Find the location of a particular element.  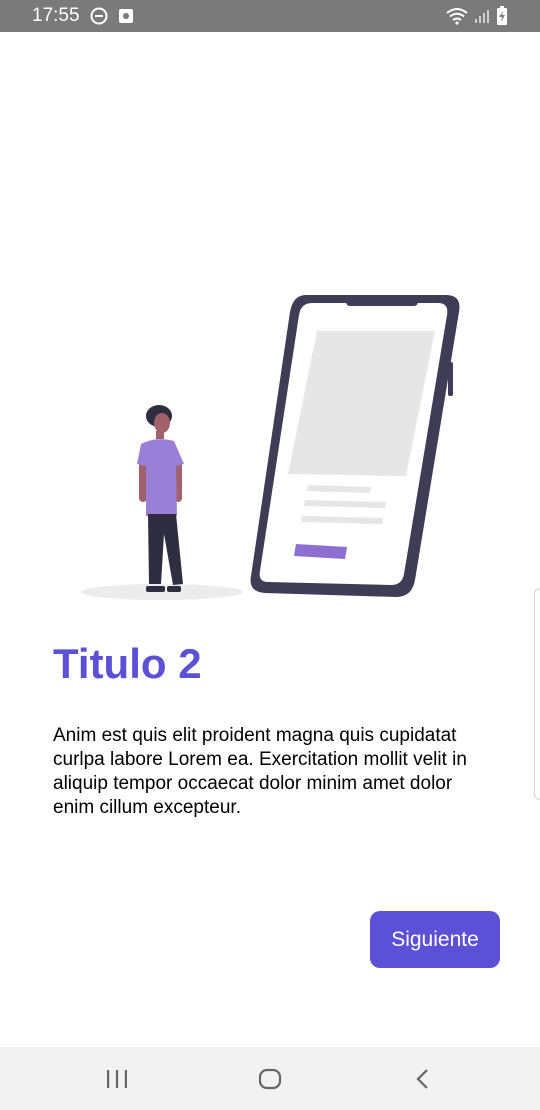

wifi-icon is located at coordinates (457, 16).